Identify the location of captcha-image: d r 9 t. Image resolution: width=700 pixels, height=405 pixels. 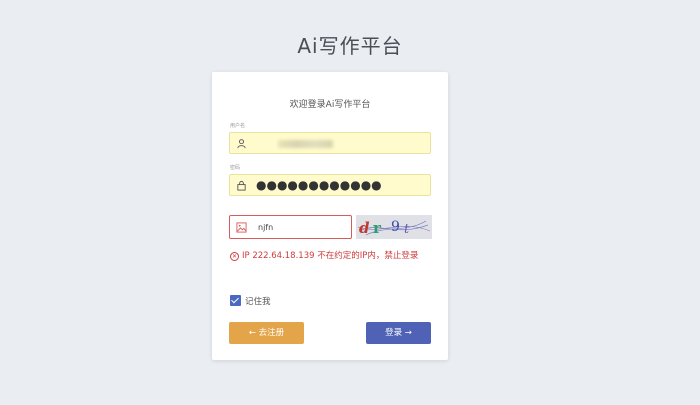
(394, 227).